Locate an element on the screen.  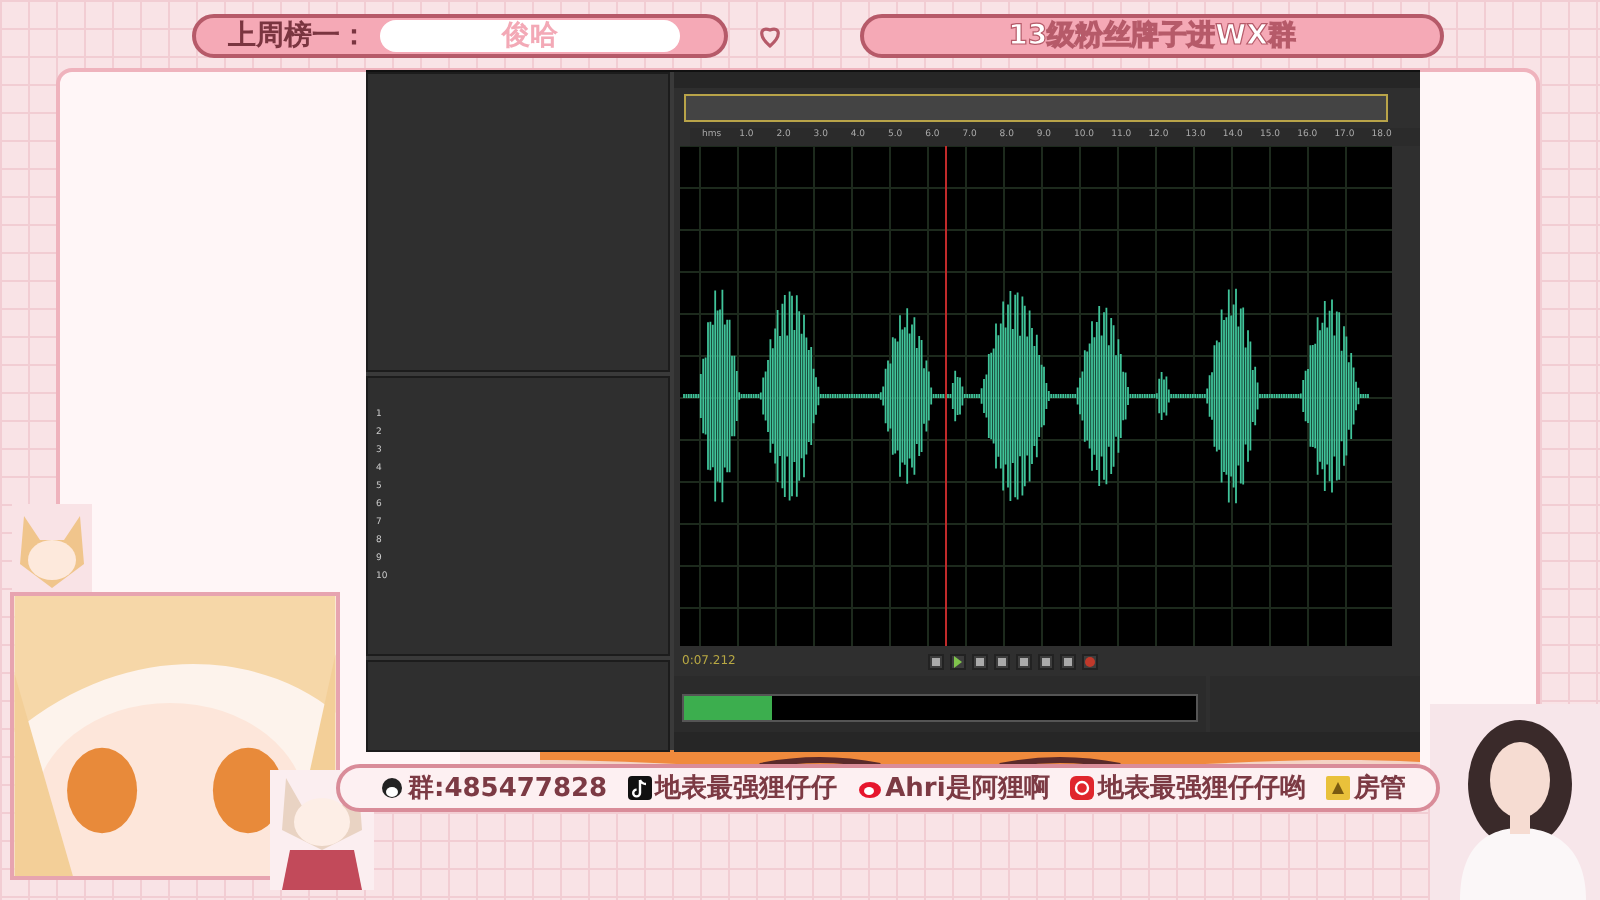
record-button is located at coordinates (1090, 661).